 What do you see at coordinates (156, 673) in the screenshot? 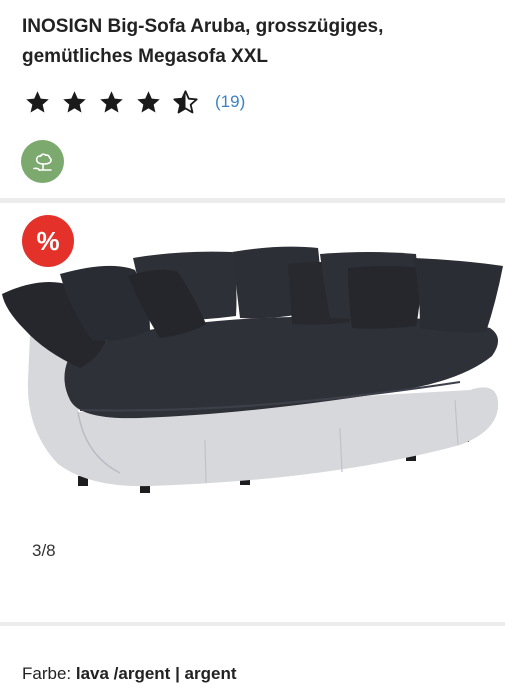
I see `color-value: lava /argent | argent` at bounding box center [156, 673].